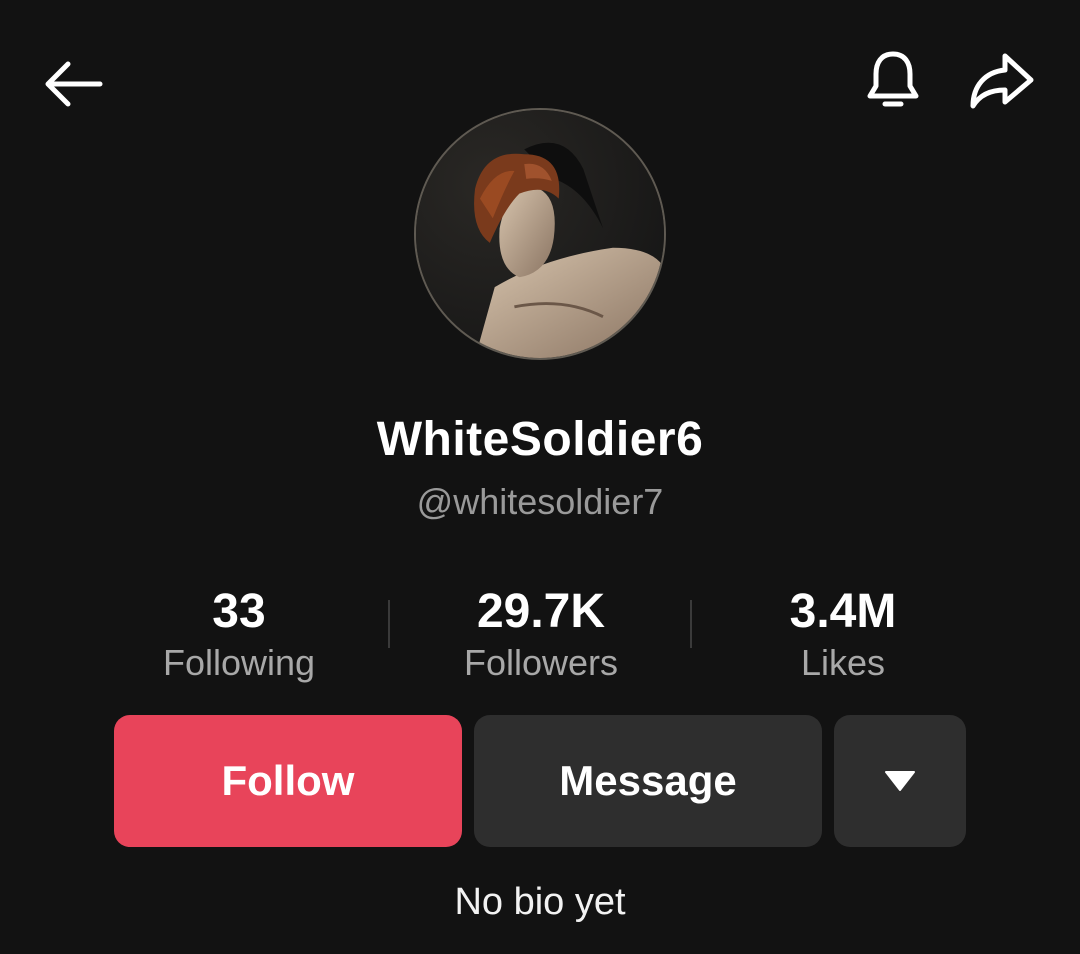 This screenshot has width=1080, height=954. I want to click on bell-icon, so click(893, 79).